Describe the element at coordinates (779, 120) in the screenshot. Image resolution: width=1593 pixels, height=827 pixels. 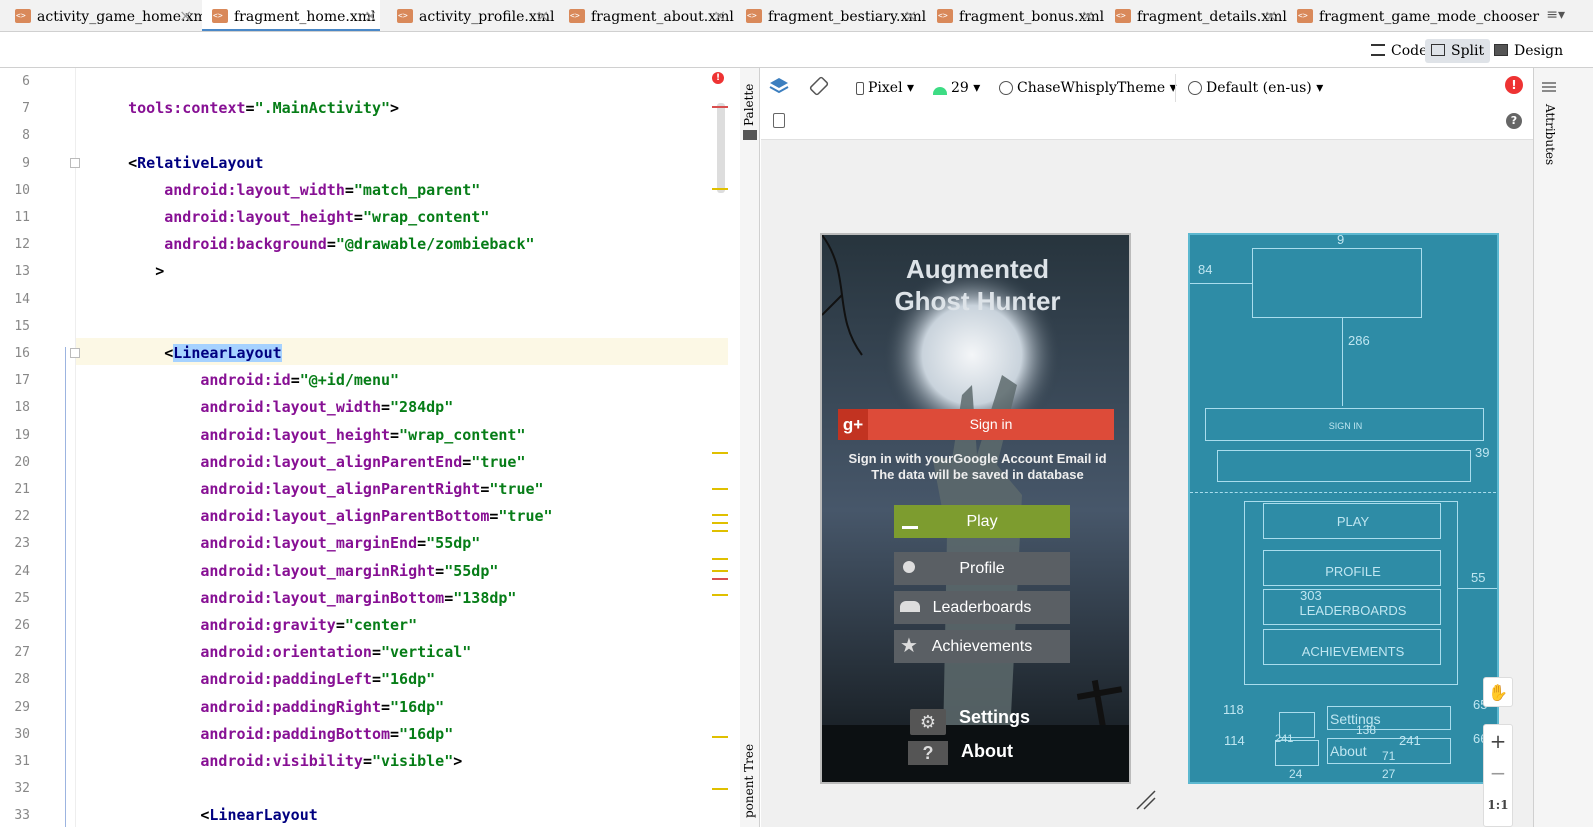
I see `blueprint-toggle-icon` at that location.